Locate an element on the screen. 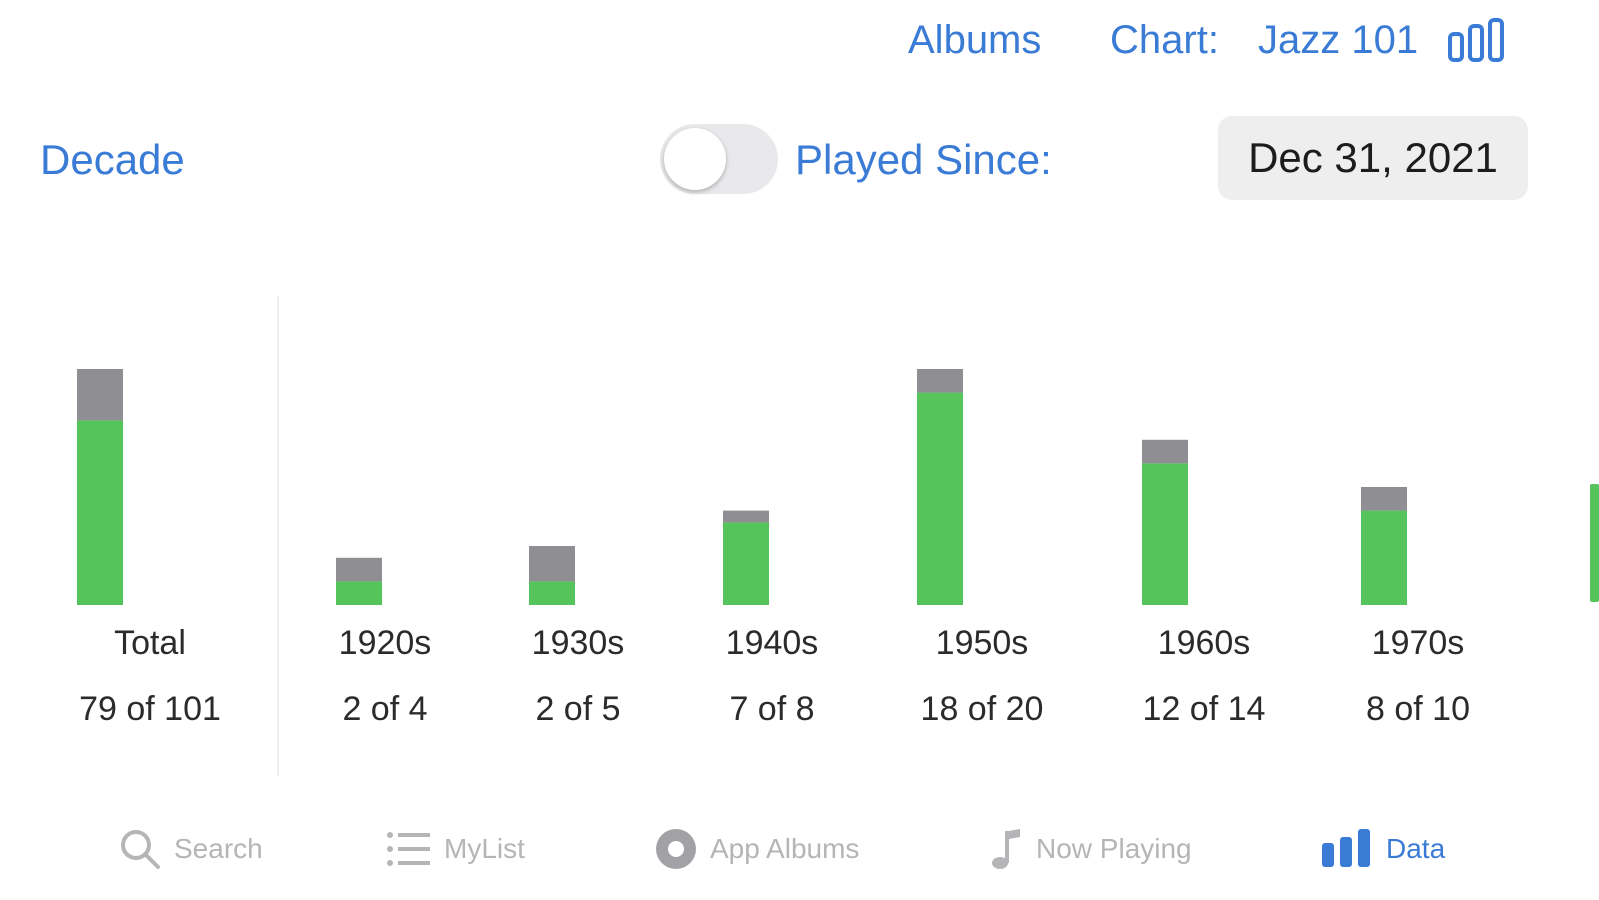  tab-label-search: Search is located at coordinates (218, 848).